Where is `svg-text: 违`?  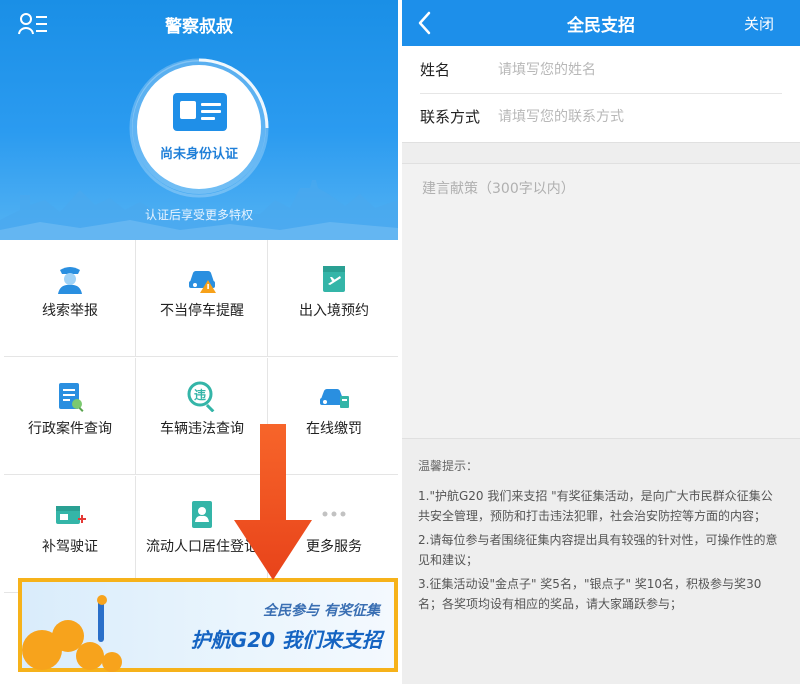
svg-text: 违 is located at coordinates (200, 394).